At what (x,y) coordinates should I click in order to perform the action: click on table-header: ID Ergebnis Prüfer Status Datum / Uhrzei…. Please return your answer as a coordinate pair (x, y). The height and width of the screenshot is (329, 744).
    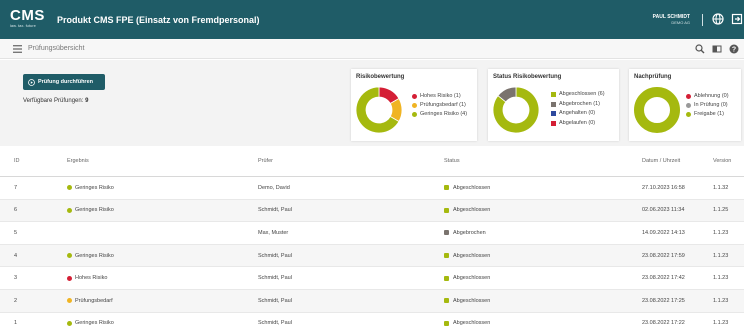
    Looking at the image, I should click on (372, 161).